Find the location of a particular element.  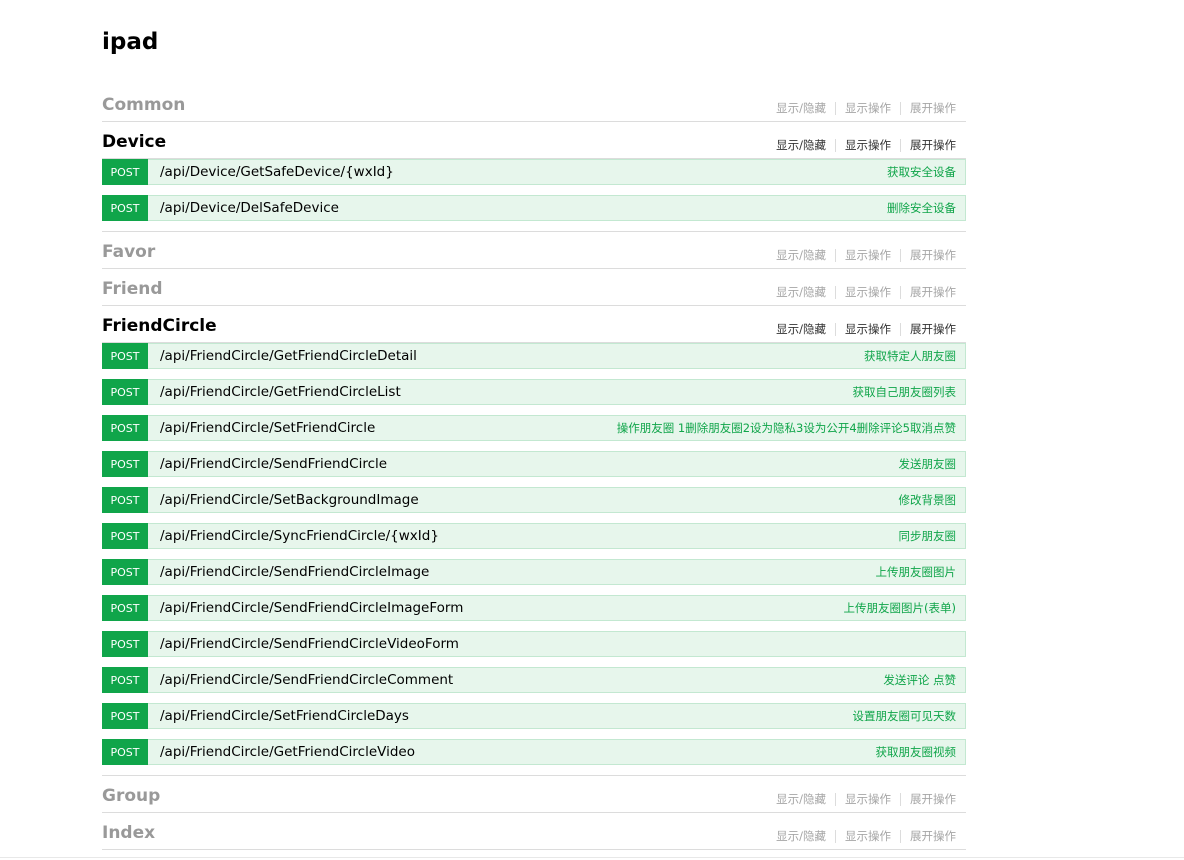

resource-name-link: Friend is located at coordinates (132, 291).